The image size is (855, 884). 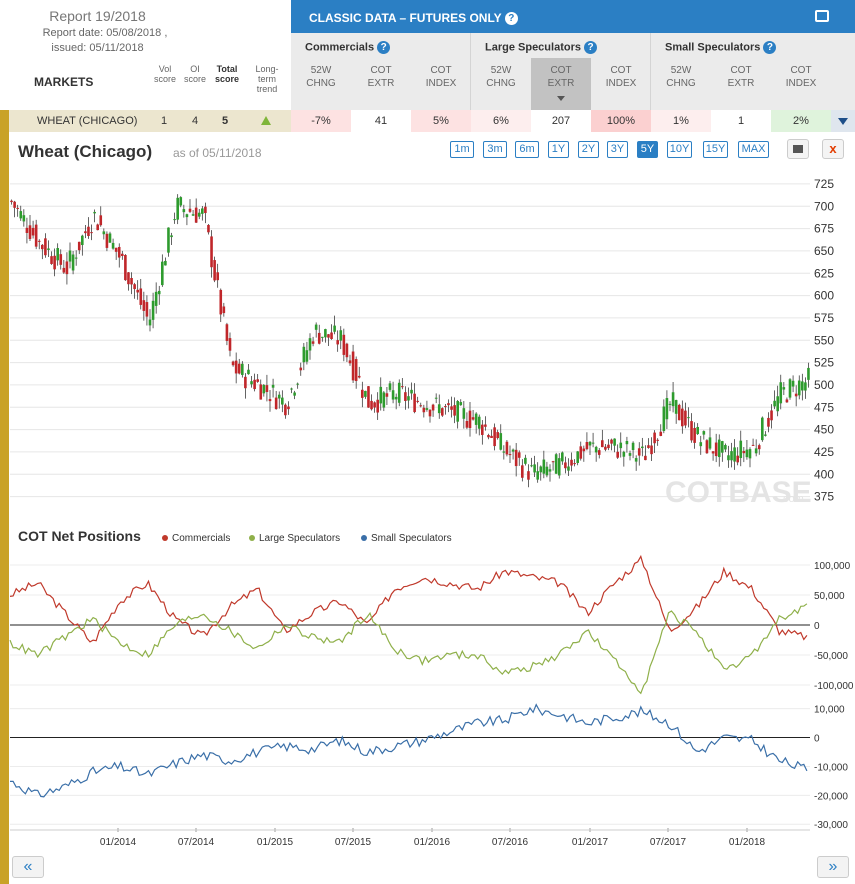 I want to click on price-tick-label: 675, so click(x=824, y=229).